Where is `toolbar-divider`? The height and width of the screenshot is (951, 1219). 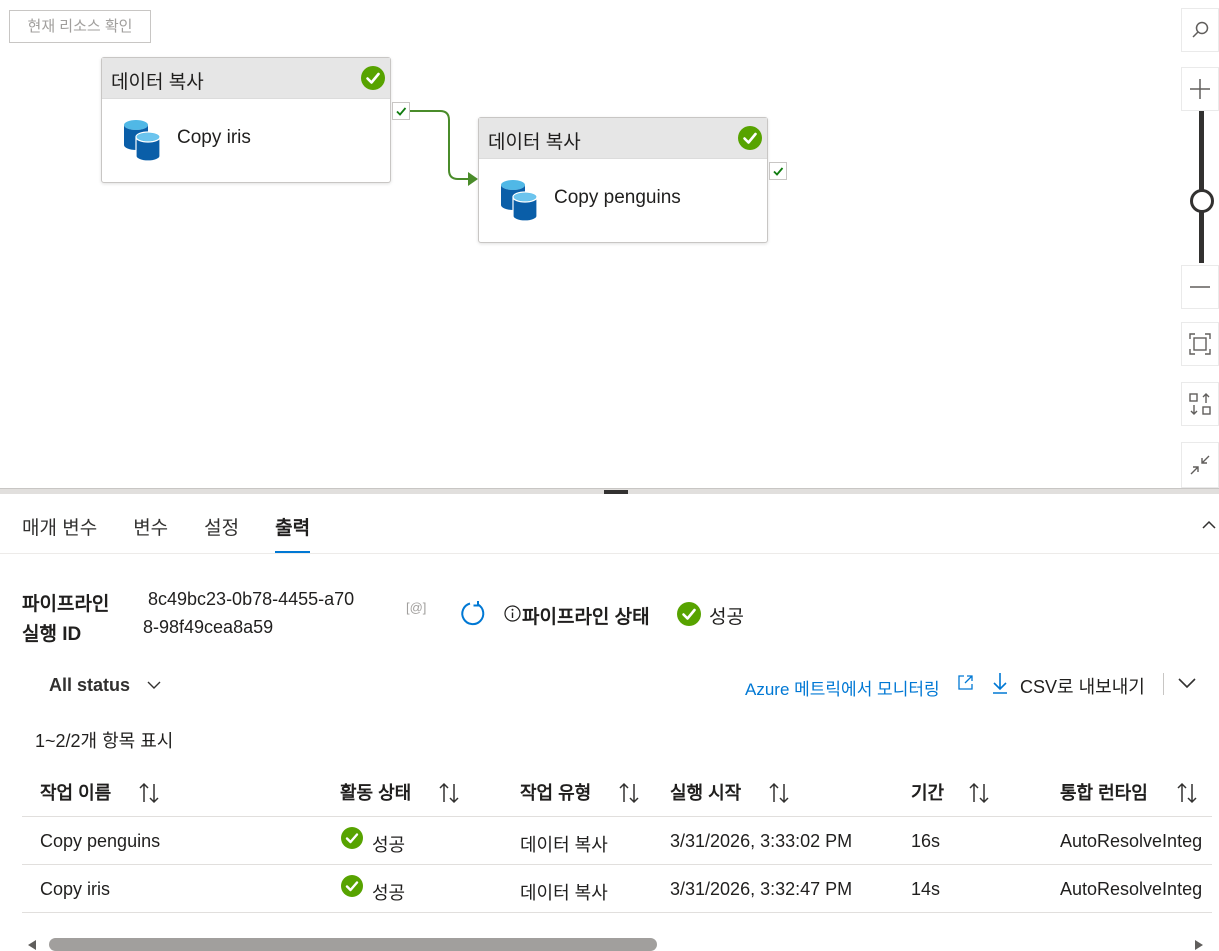 toolbar-divider is located at coordinates (1163, 684).